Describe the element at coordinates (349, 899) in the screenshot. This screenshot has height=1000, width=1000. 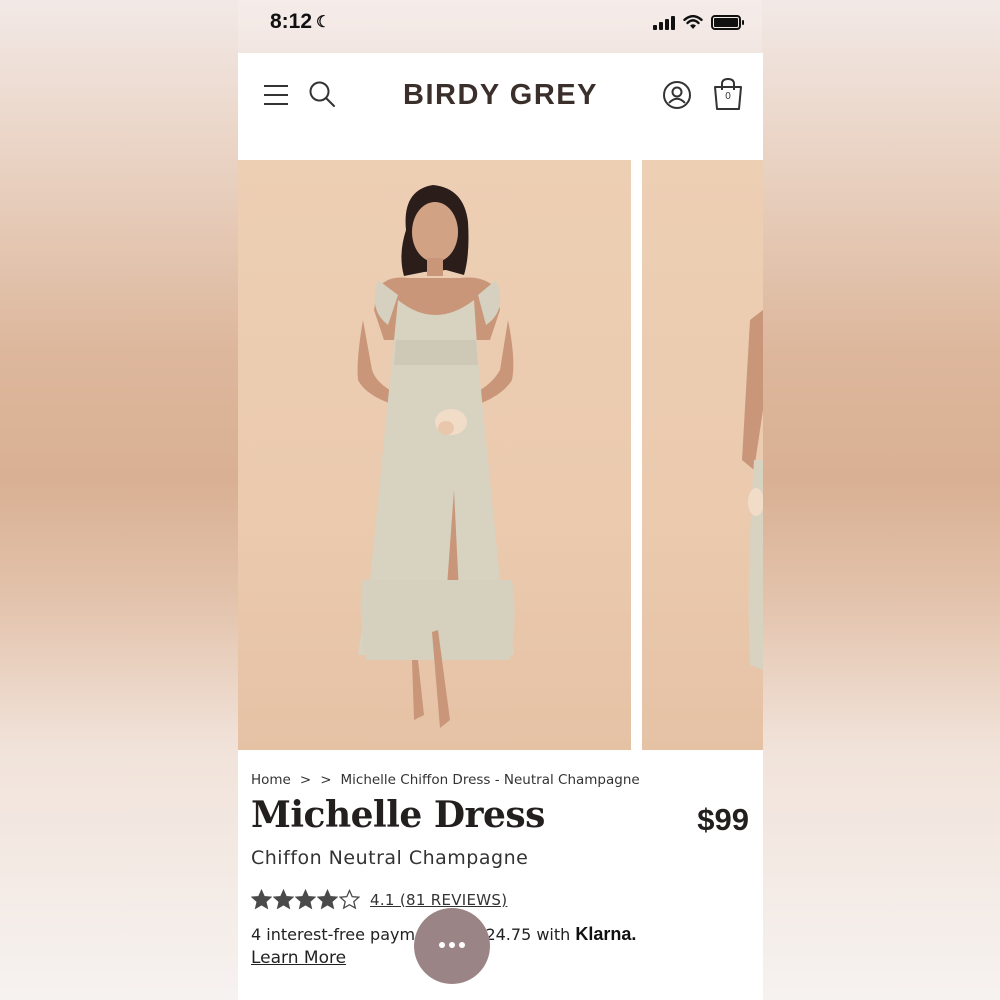
I see `star-empty-icon` at that location.